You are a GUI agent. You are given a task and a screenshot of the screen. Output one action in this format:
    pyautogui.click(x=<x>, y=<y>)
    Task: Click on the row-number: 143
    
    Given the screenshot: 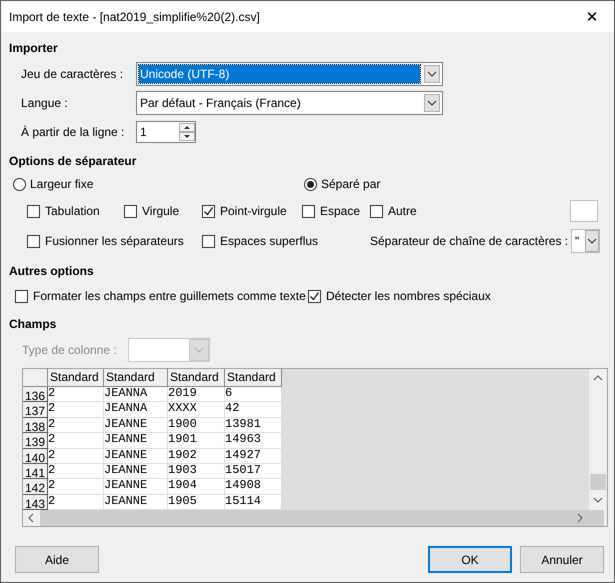 What is the action you would take?
    pyautogui.click(x=35, y=502)
    